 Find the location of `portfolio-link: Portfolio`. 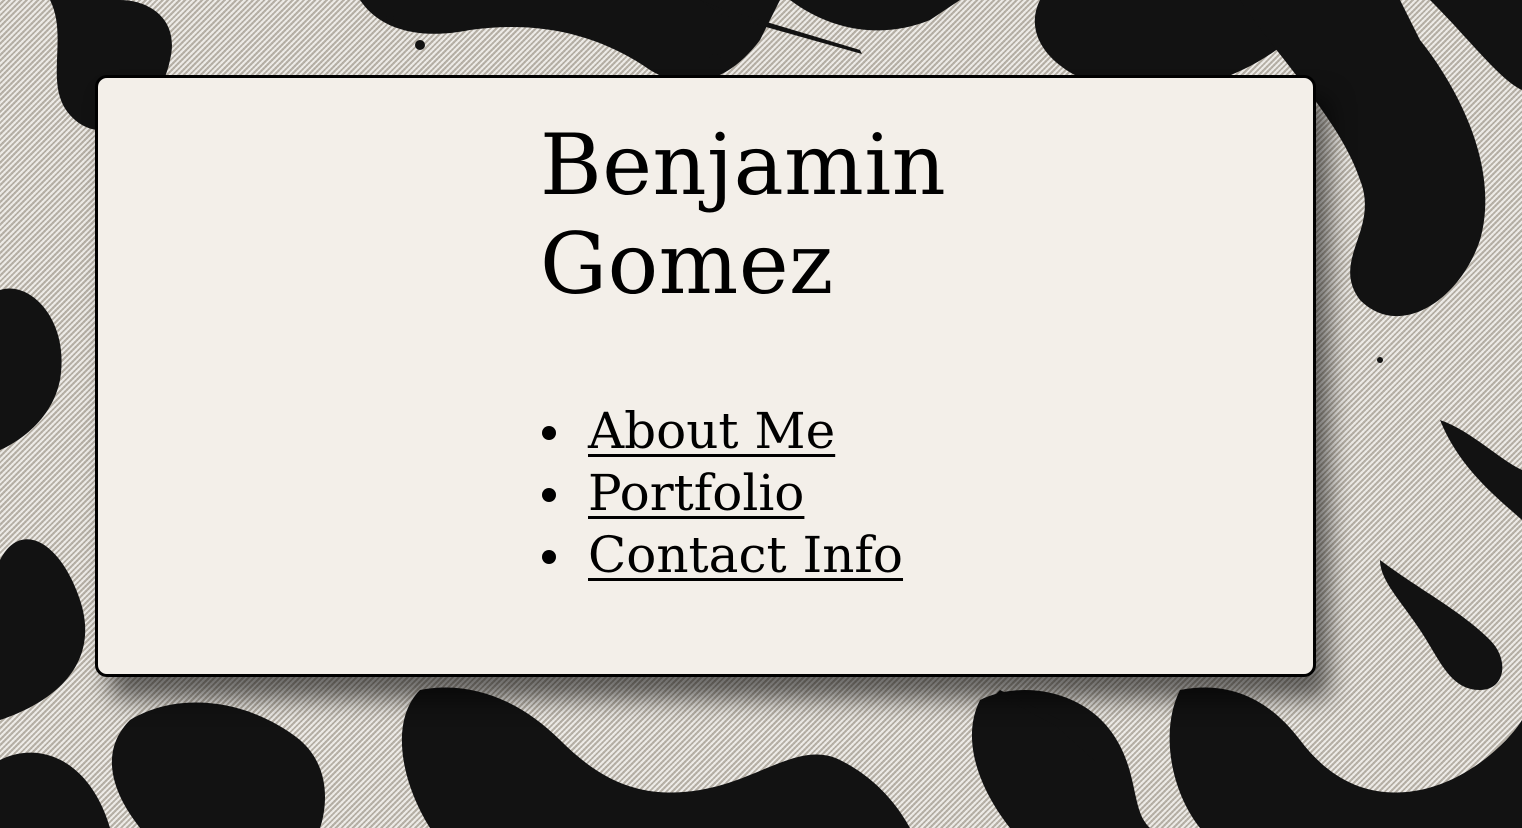

portfolio-link: Portfolio is located at coordinates (696, 493).